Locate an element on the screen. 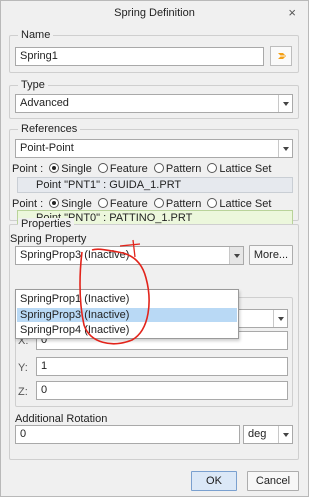 The height and width of the screenshot is (497, 320). rotation-unit-combo: deg is located at coordinates (268, 434).